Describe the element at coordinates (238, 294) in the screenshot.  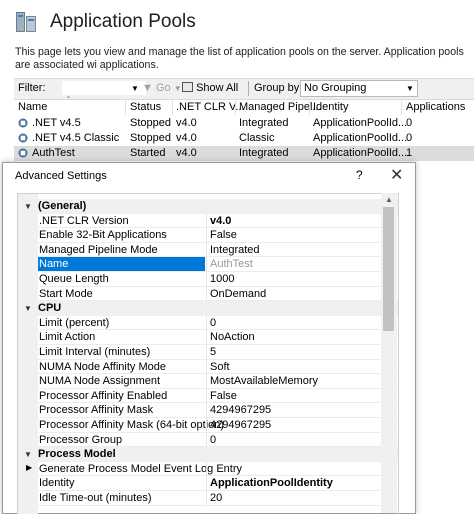
I see `property-value: OnDemand` at that location.